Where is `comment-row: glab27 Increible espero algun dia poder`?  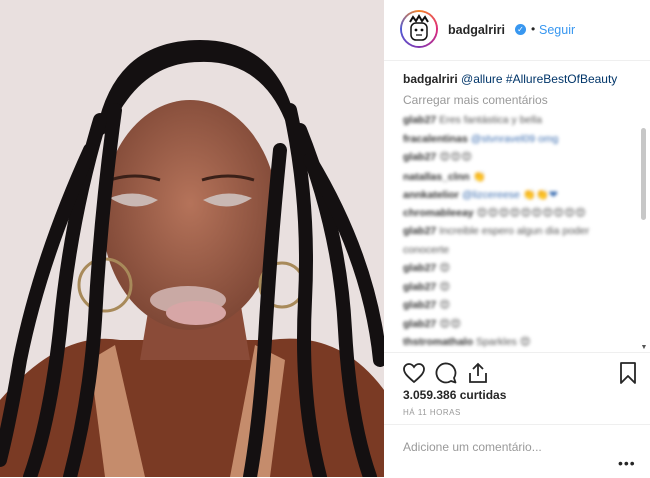 comment-row: glab27 Increible espero algun dia poder is located at coordinates (518, 234).